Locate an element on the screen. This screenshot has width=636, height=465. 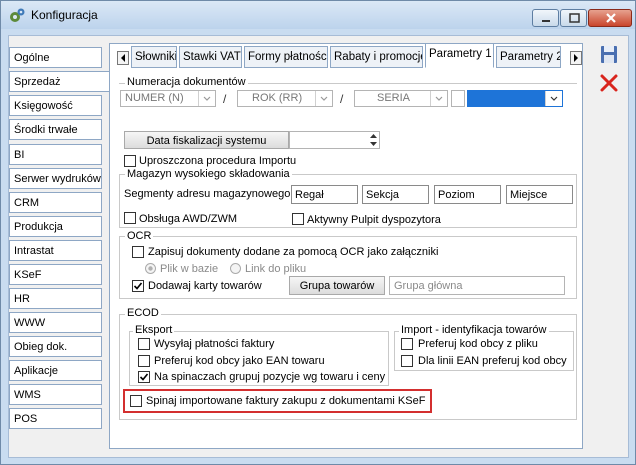
save-icon is located at coordinates (609, 54).